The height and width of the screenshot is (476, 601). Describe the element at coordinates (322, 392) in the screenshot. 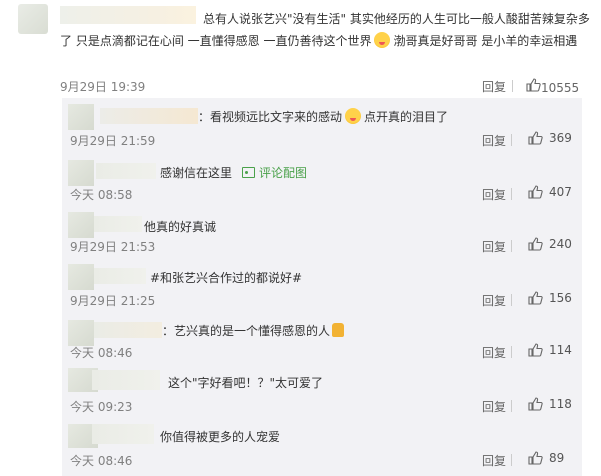

I see `reply-item: 这个"字好看吧！？"太可爱了 今天 09:23 回复 118` at that location.